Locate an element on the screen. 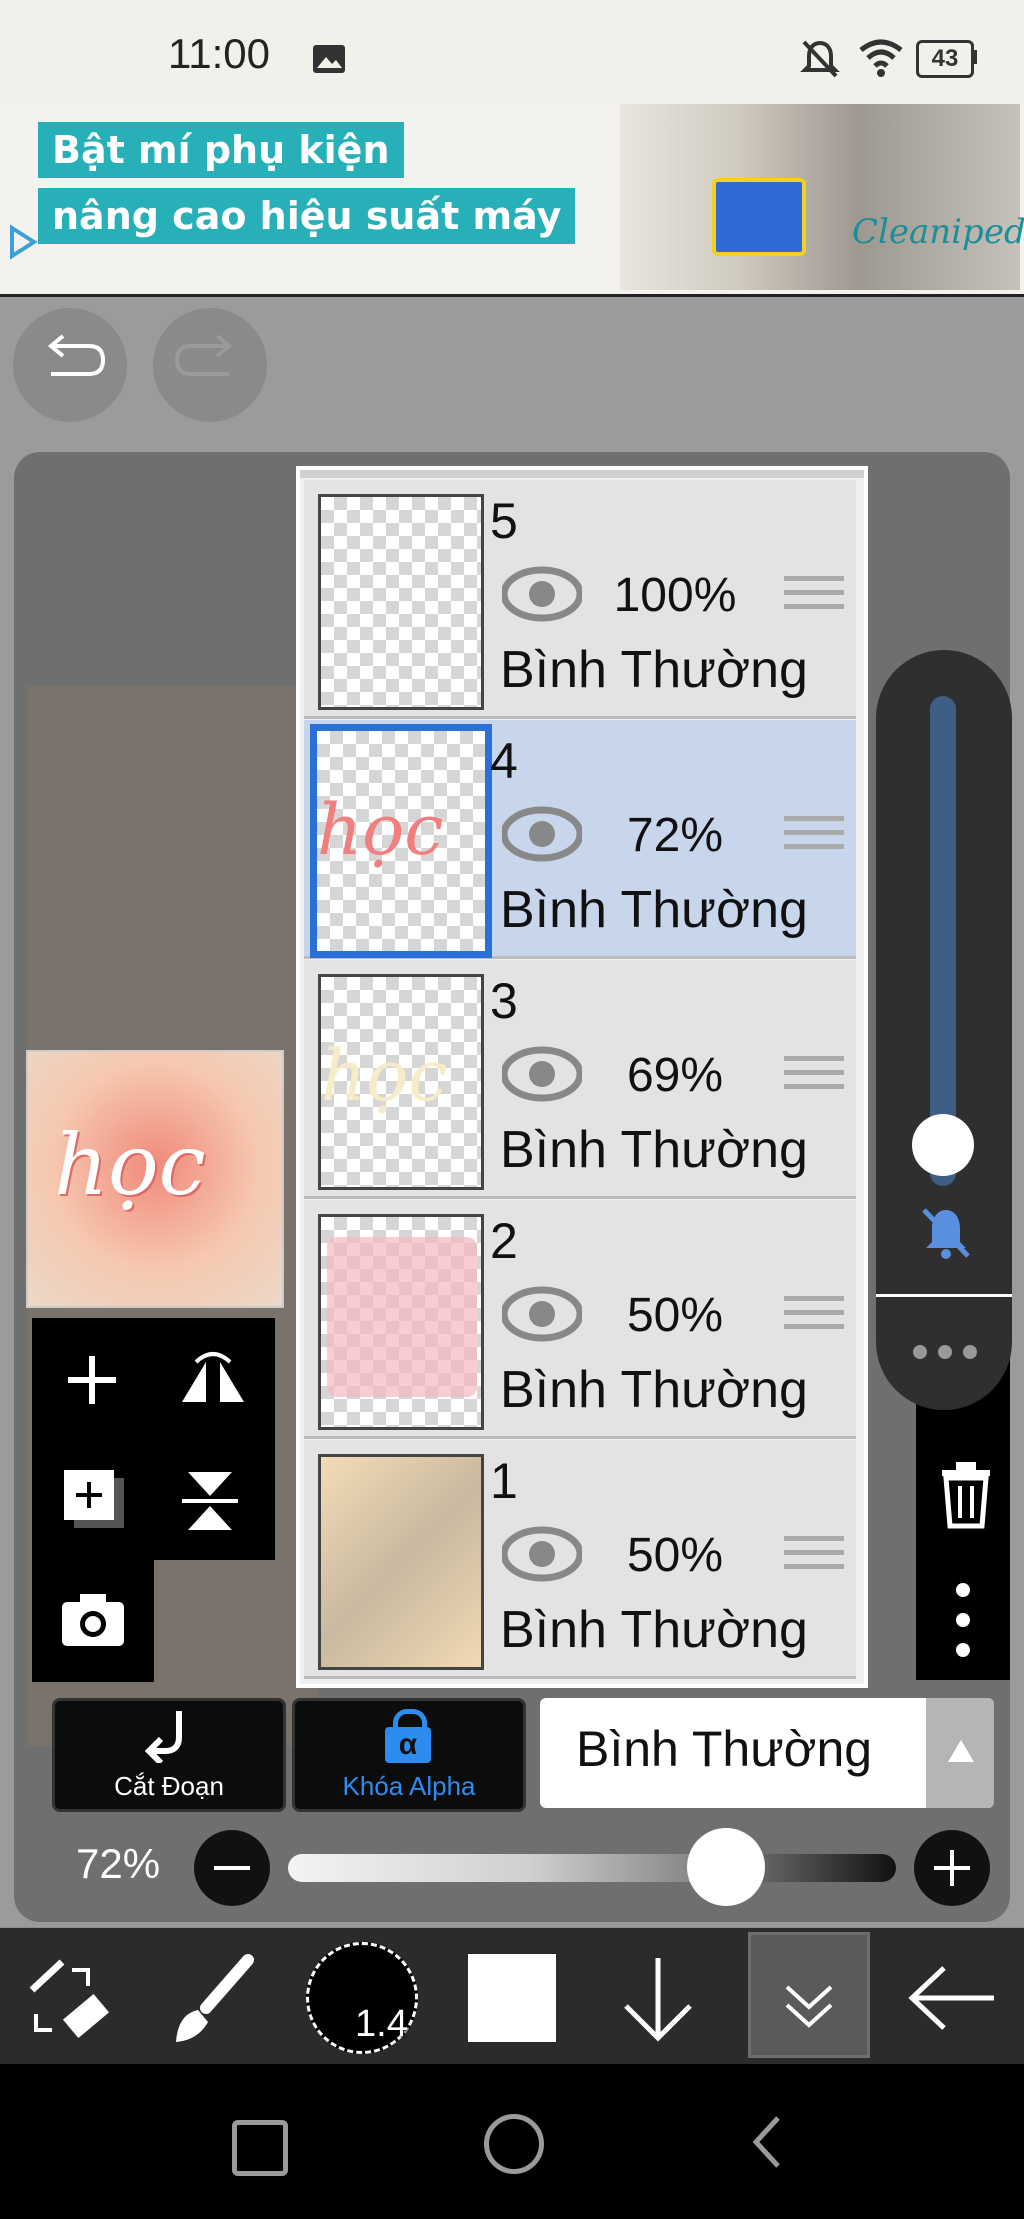 The height and width of the screenshot is (2219, 1024). battery-icon: 43 is located at coordinates (945, 59).